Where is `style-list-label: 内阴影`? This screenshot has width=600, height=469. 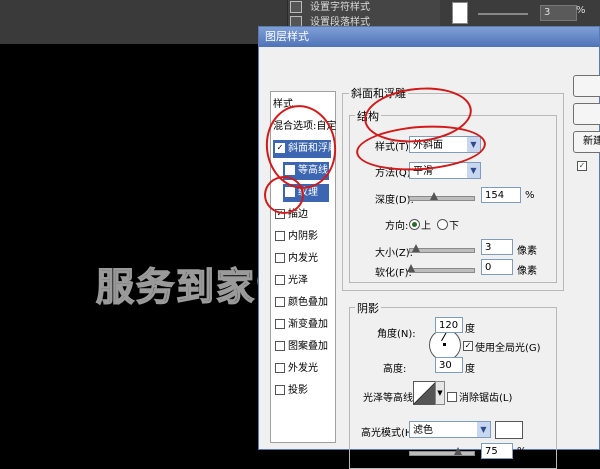 style-list-label: 内阴影 is located at coordinates (303, 236).